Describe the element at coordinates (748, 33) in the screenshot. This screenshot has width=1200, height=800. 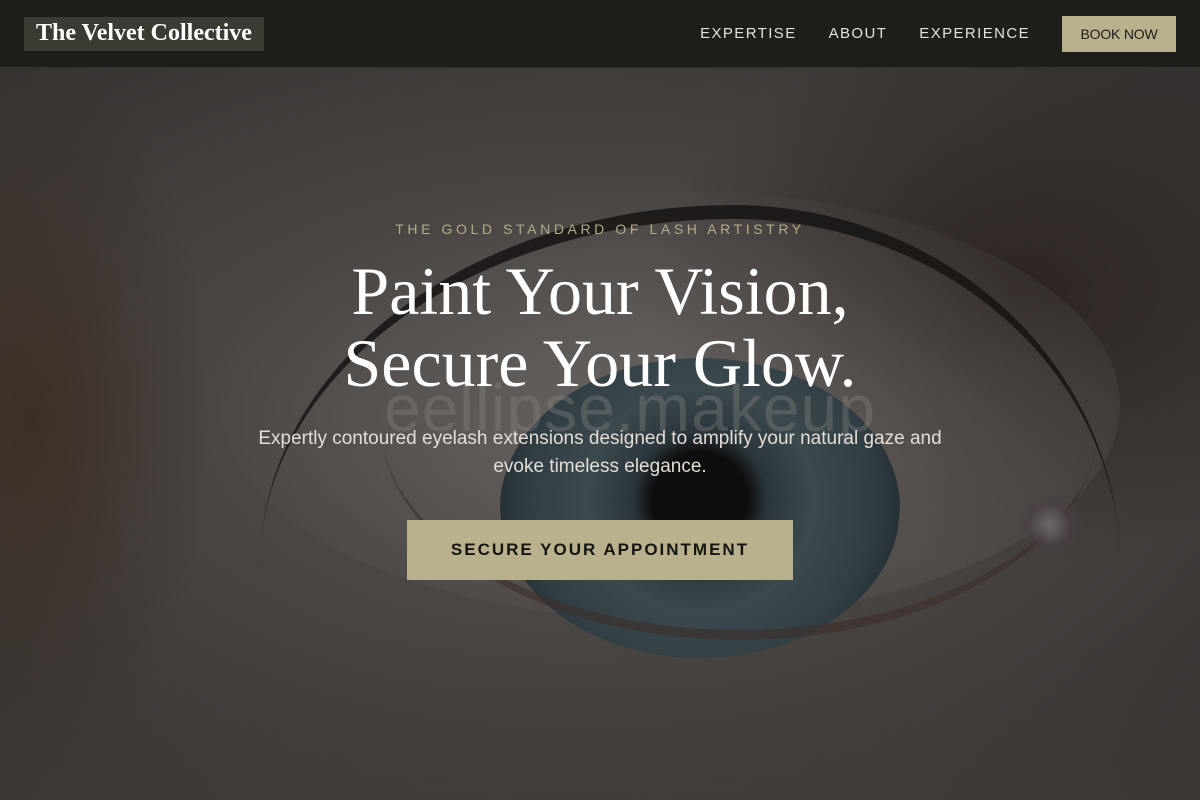
I see `nav-link-expertise: EXPERTISE` at that location.